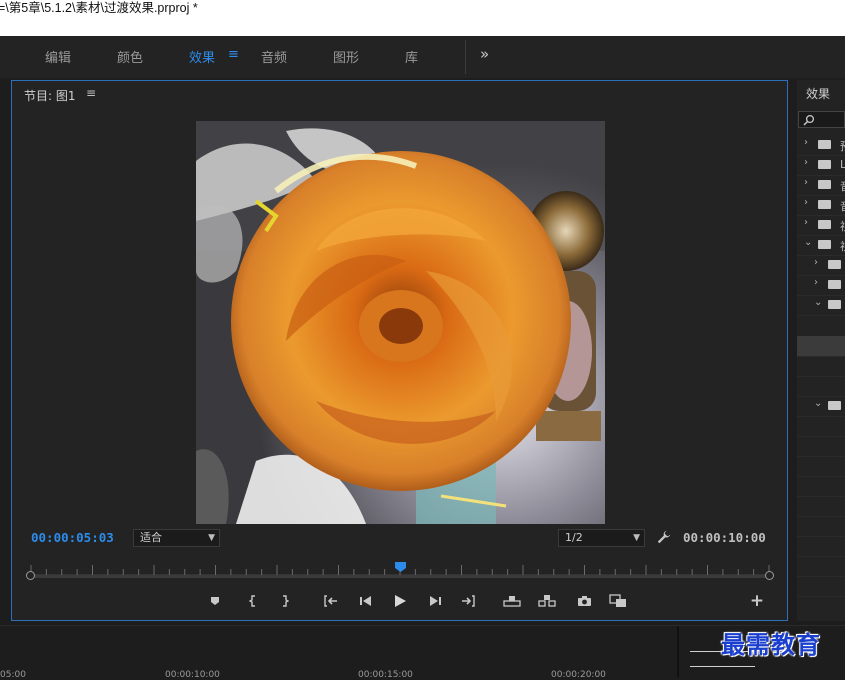  I want to click on timeline-tick-label: 05:00, so click(13, 675).